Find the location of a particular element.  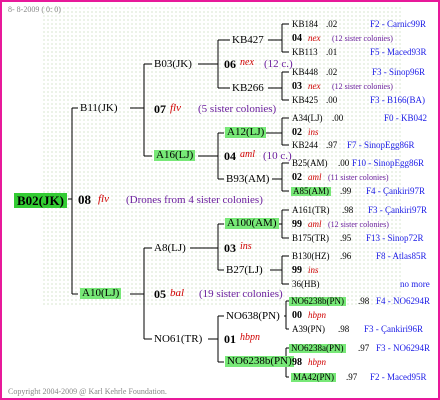

mm-queen: NO61(TR) is located at coordinates (178, 339).